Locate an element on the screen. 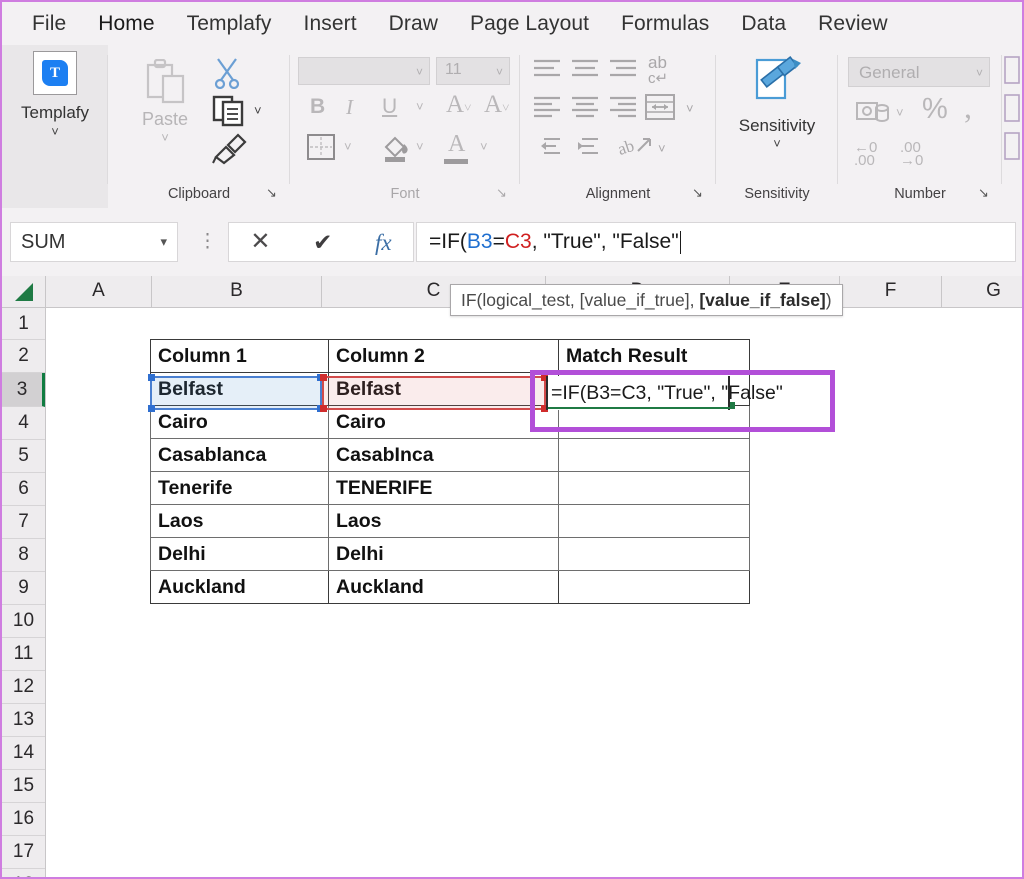 This screenshot has height=879, width=1024. tab-file: File is located at coordinates (49, 24).